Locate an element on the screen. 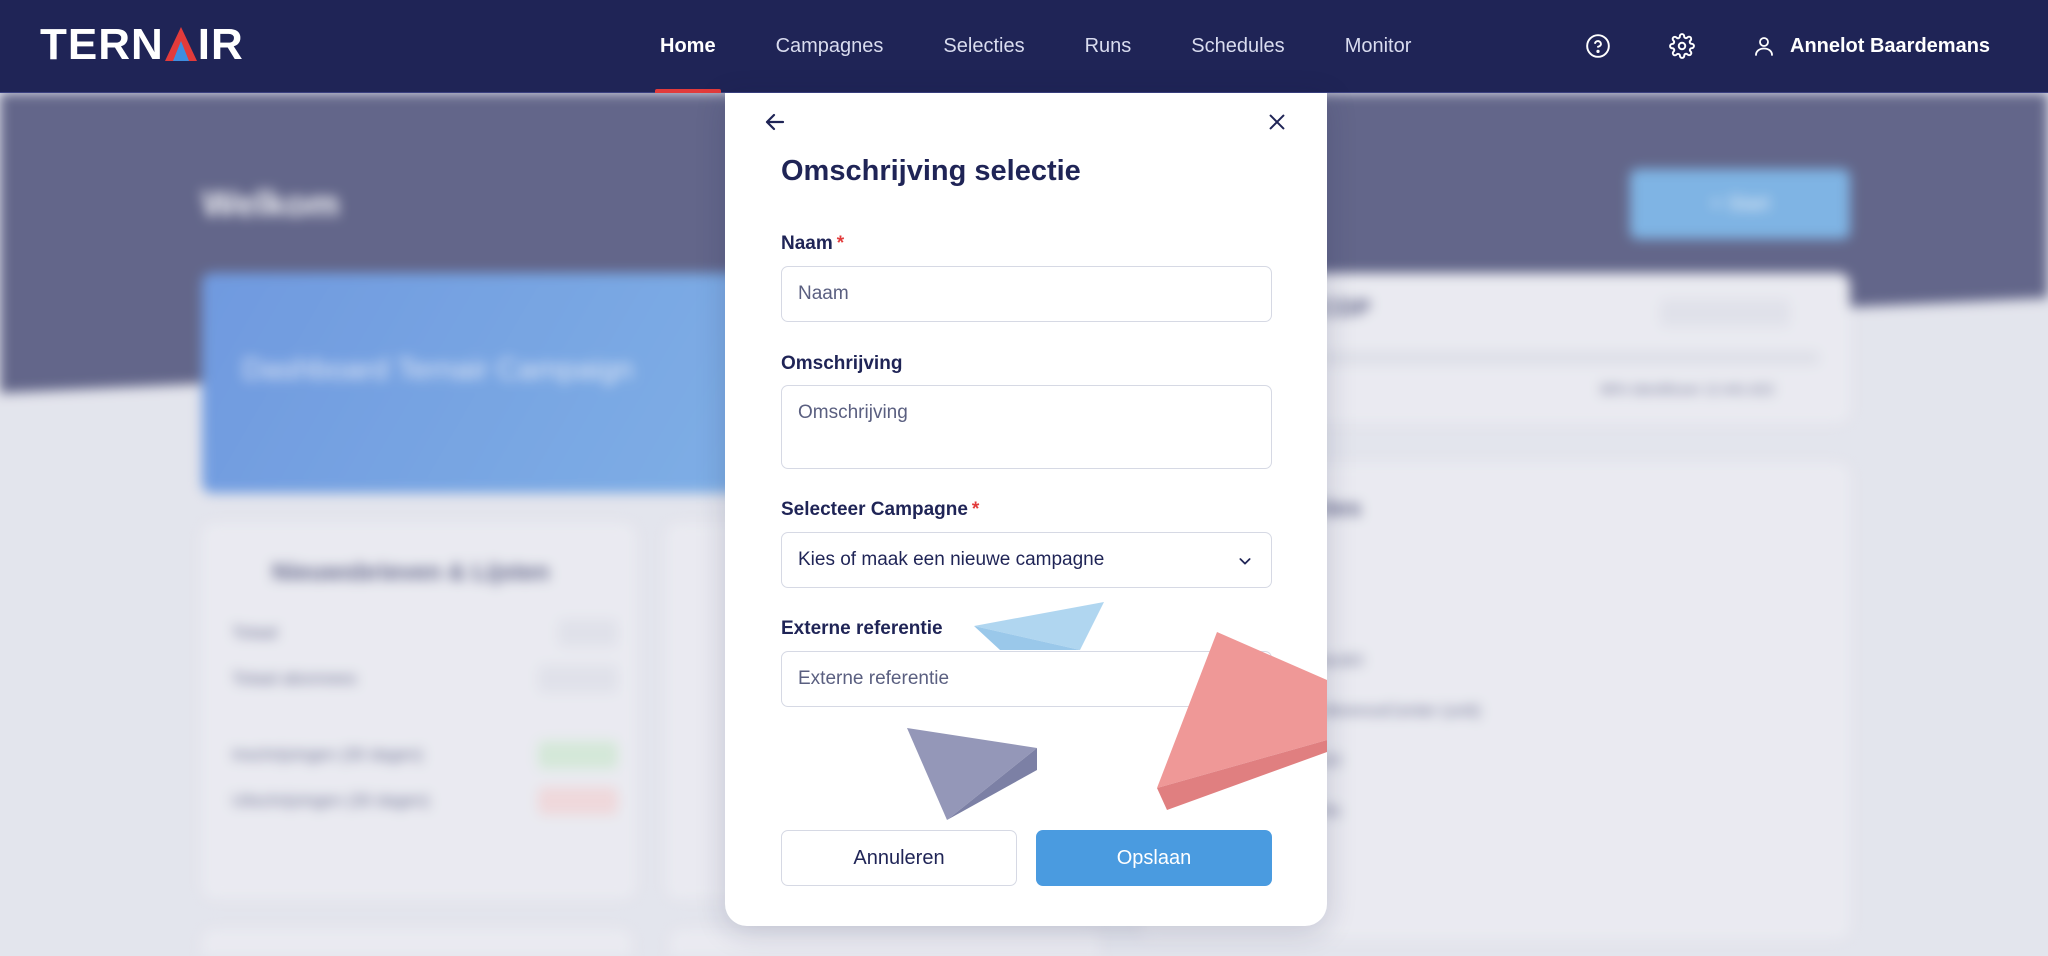  campagne-label-text: Selecteer Campagne is located at coordinates (874, 509).